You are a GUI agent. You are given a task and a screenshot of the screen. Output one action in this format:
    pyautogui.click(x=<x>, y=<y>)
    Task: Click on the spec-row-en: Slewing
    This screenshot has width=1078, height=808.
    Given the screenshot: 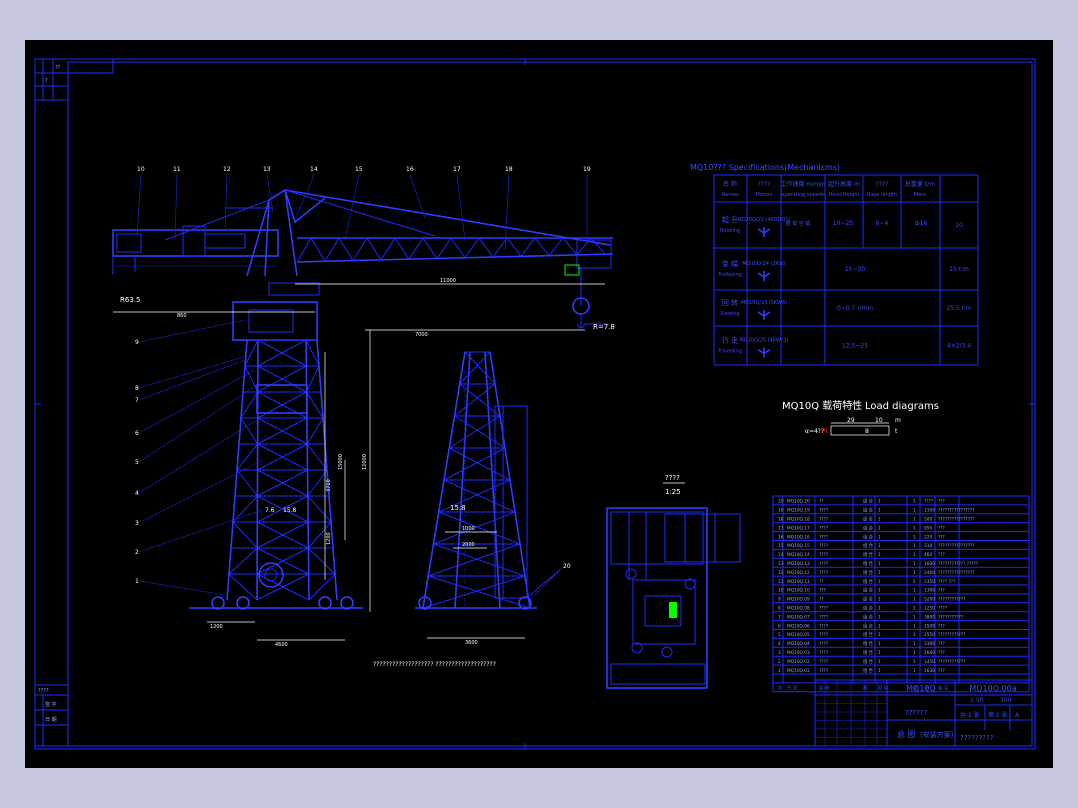 What is the action you would take?
    pyautogui.click(x=729, y=314)
    